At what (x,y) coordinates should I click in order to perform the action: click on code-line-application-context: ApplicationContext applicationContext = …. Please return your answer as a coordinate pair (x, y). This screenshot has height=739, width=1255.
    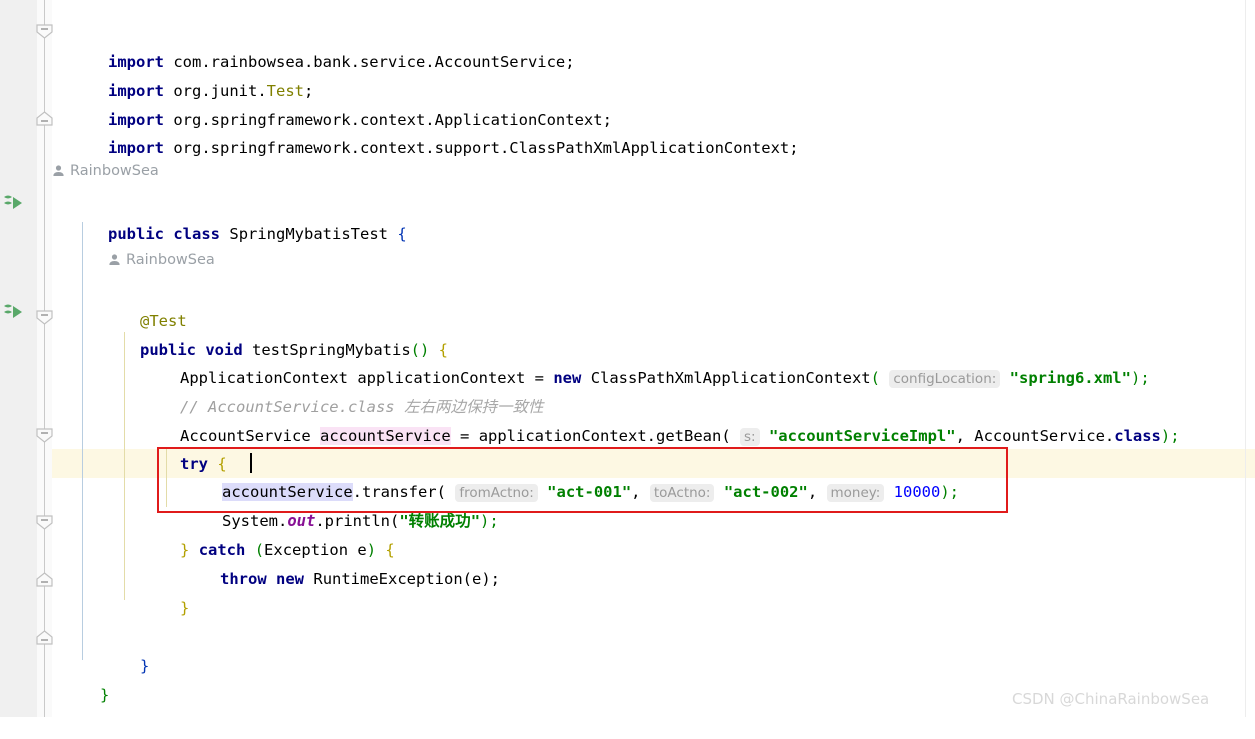
    Looking at the image, I should click on (637, 361).